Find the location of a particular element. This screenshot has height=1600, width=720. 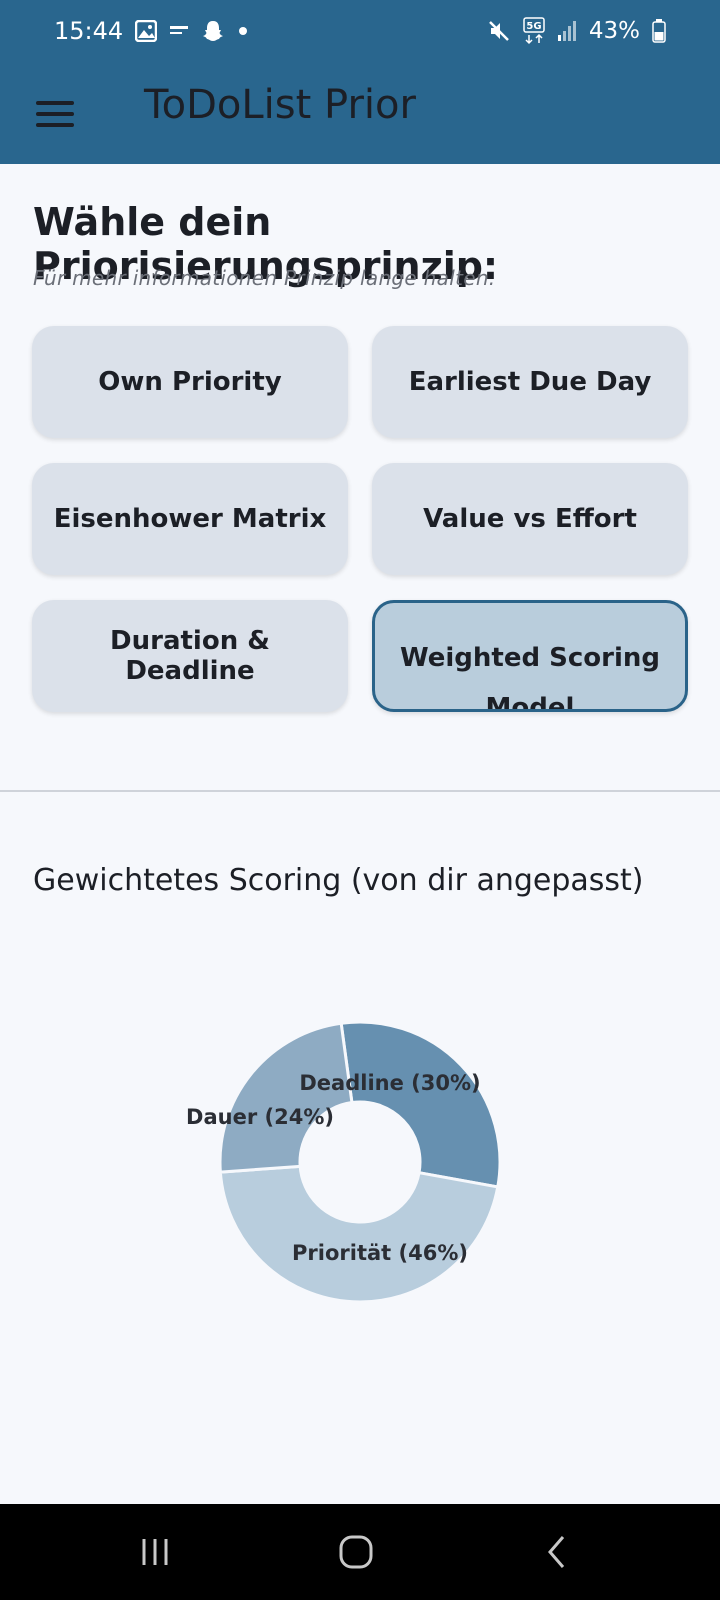

back-icon is located at coordinates (558, 1552).